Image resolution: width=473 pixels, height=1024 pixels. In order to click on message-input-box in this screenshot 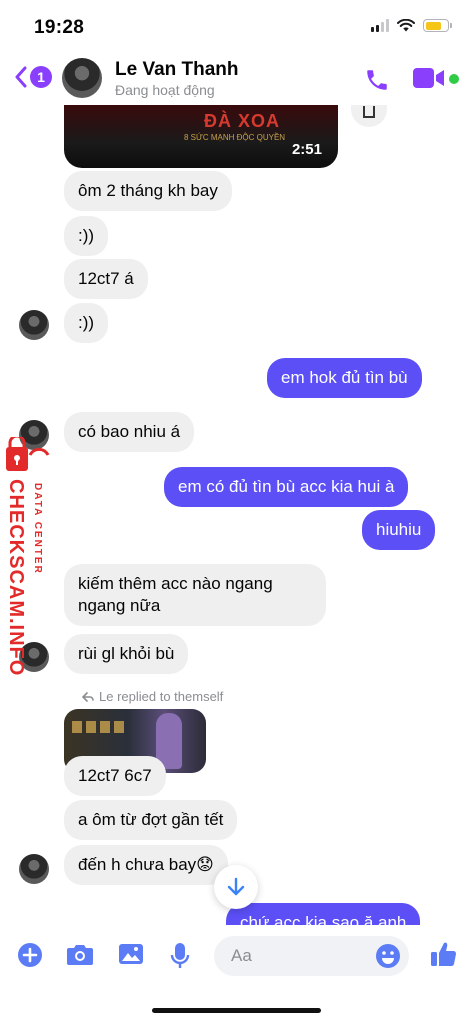, I will do `click(311, 956)`.